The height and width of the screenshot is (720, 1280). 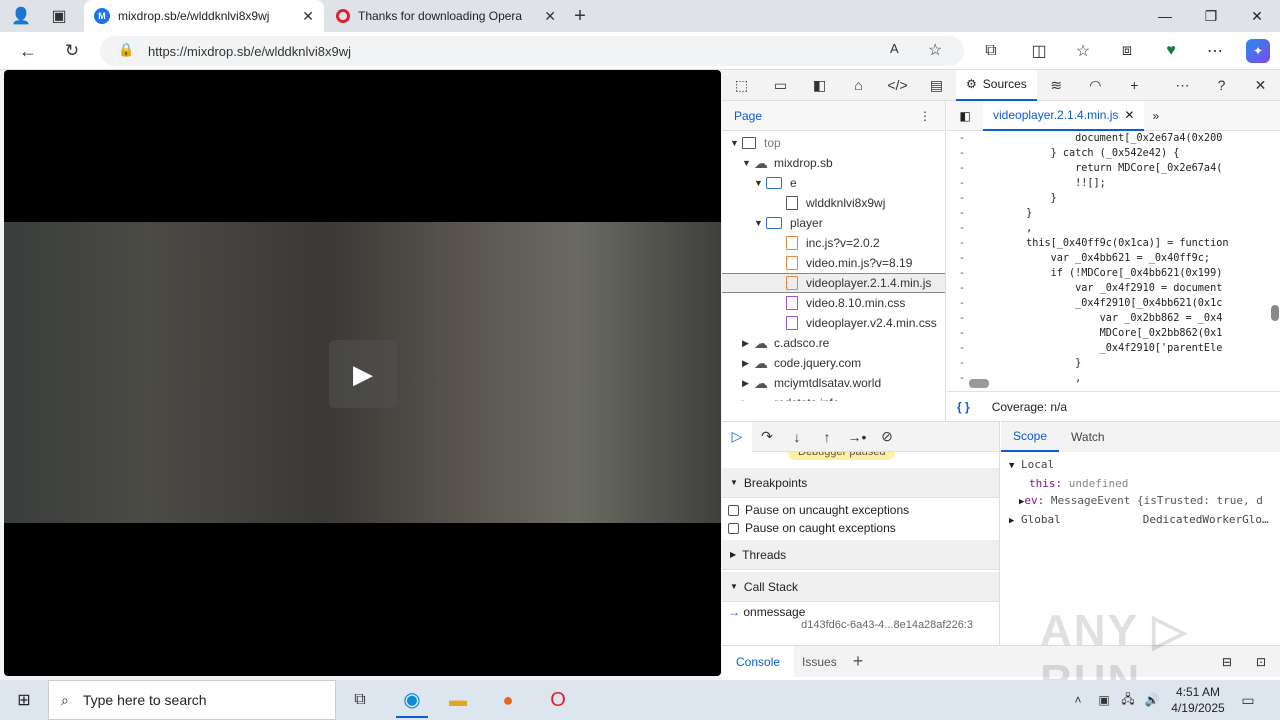 I want to click on read-aloud-icon: A, so click(x=894, y=48).